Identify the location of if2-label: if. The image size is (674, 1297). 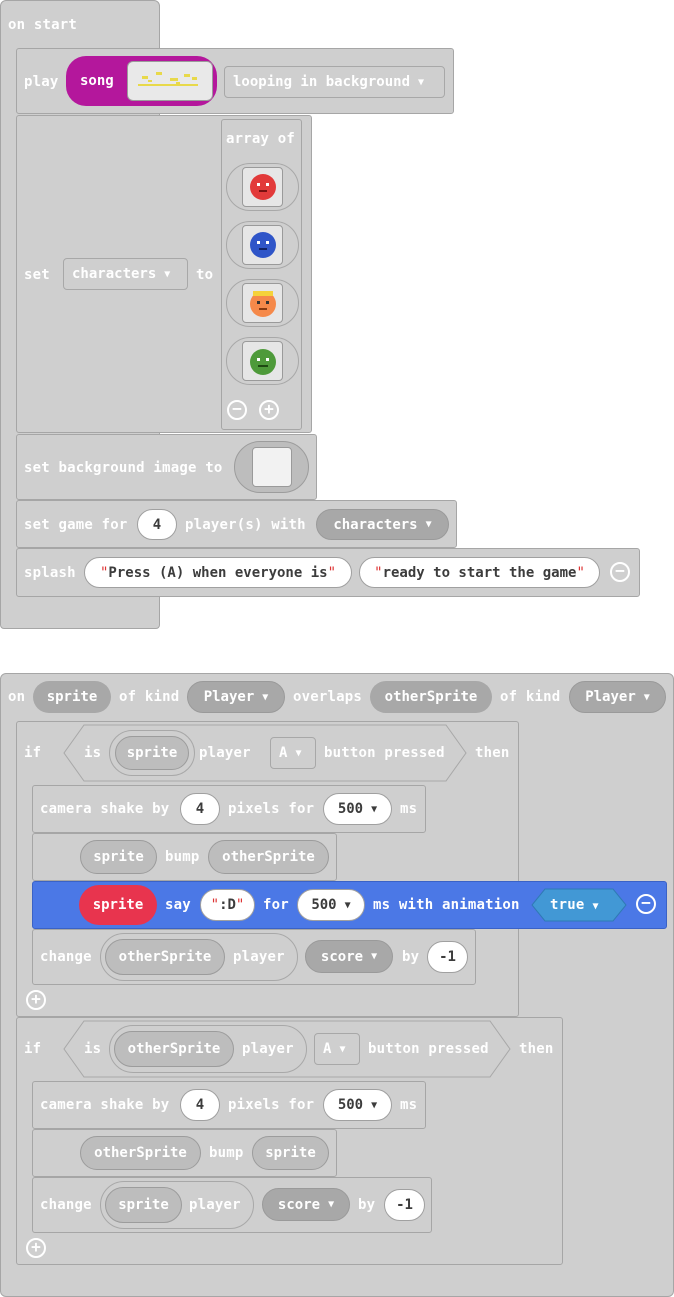
(33, 1049).